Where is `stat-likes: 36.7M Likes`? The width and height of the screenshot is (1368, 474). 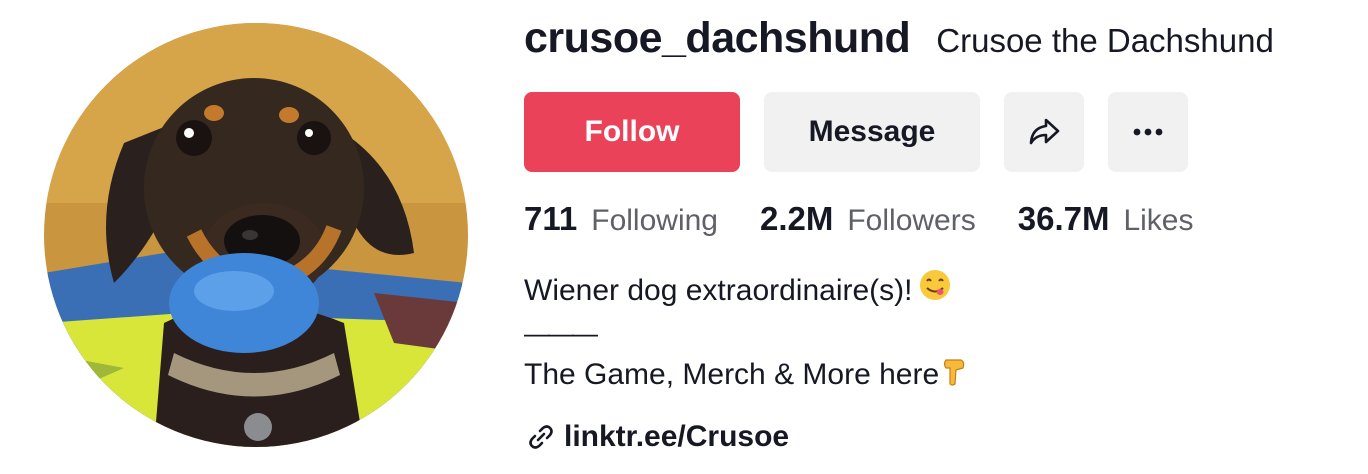
stat-likes: 36.7M Likes is located at coordinates (1106, 219).